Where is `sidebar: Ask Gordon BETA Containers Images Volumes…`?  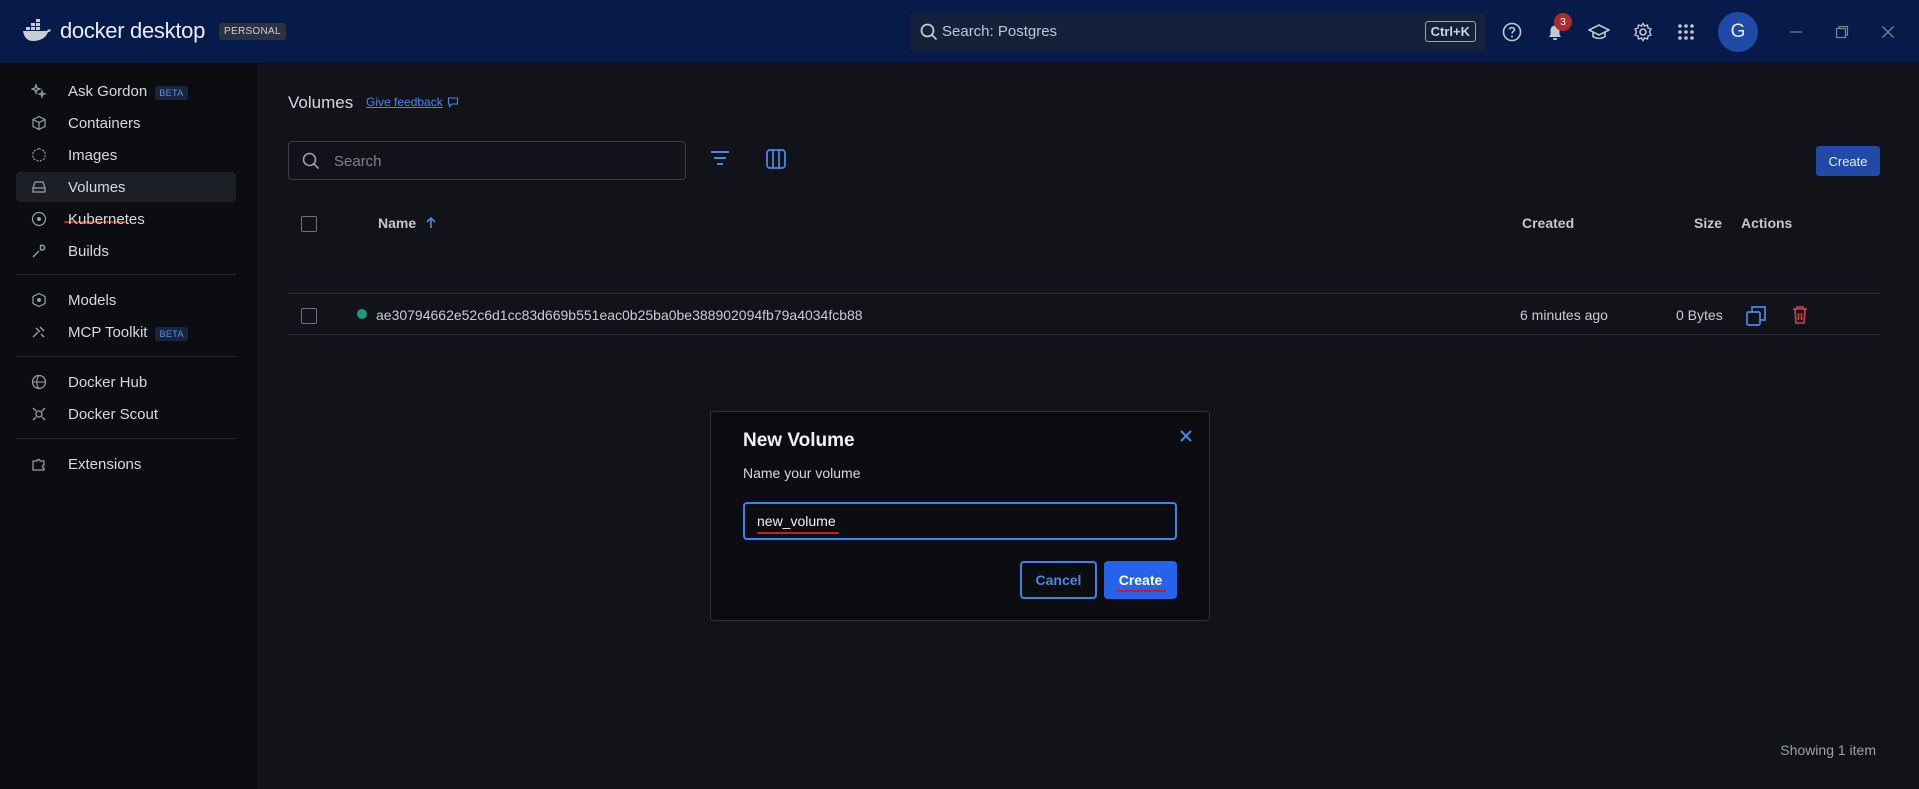 sidebar: Ask Gordon BETA Containers Images Volumes… is located at coordinates (128, 426).